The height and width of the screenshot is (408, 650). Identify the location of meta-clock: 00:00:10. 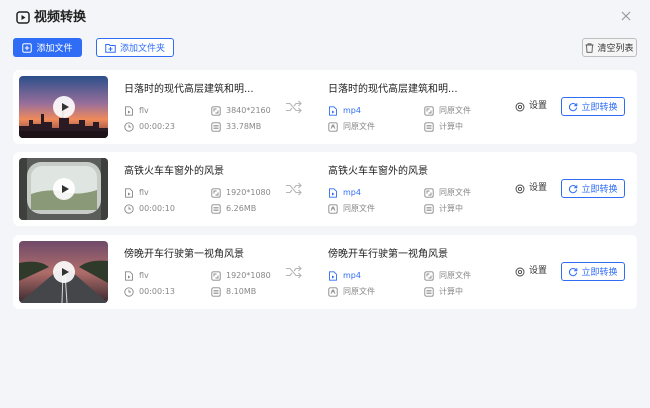
(149, 209).